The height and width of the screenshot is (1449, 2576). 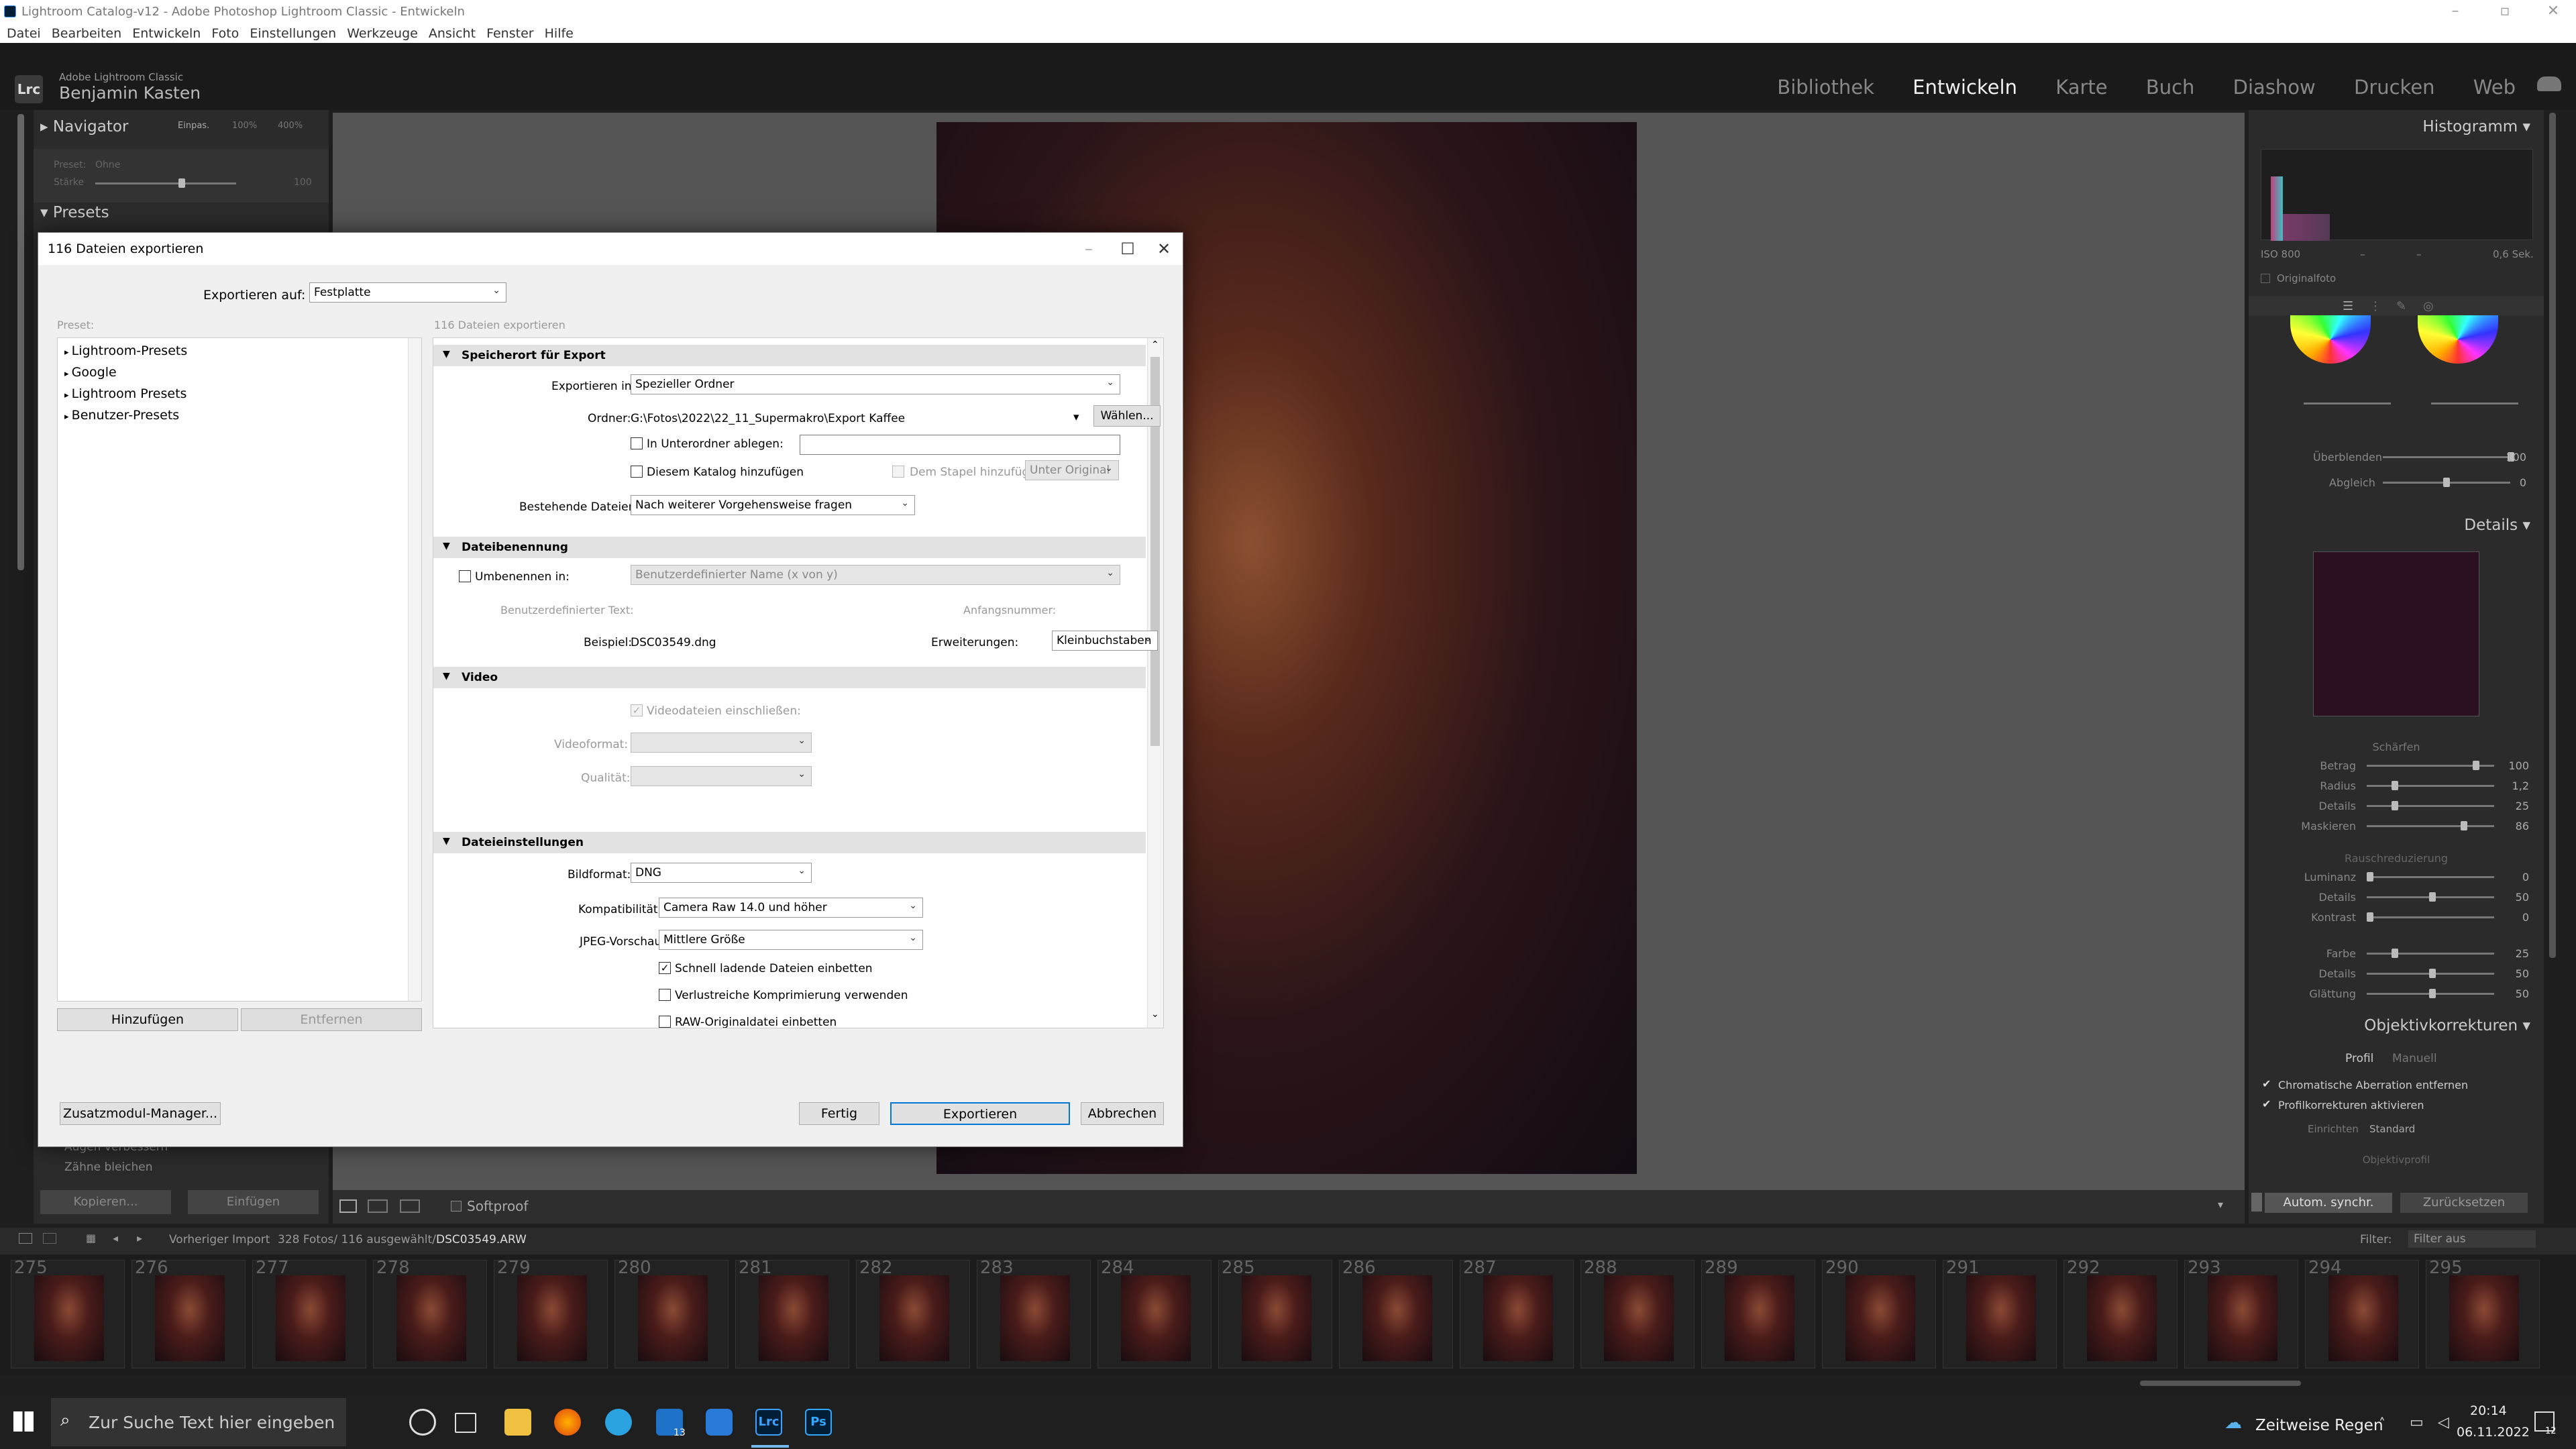 I want to click on settings-scrollbar: ⌃ ⌄, so click(x=1155, y=683).